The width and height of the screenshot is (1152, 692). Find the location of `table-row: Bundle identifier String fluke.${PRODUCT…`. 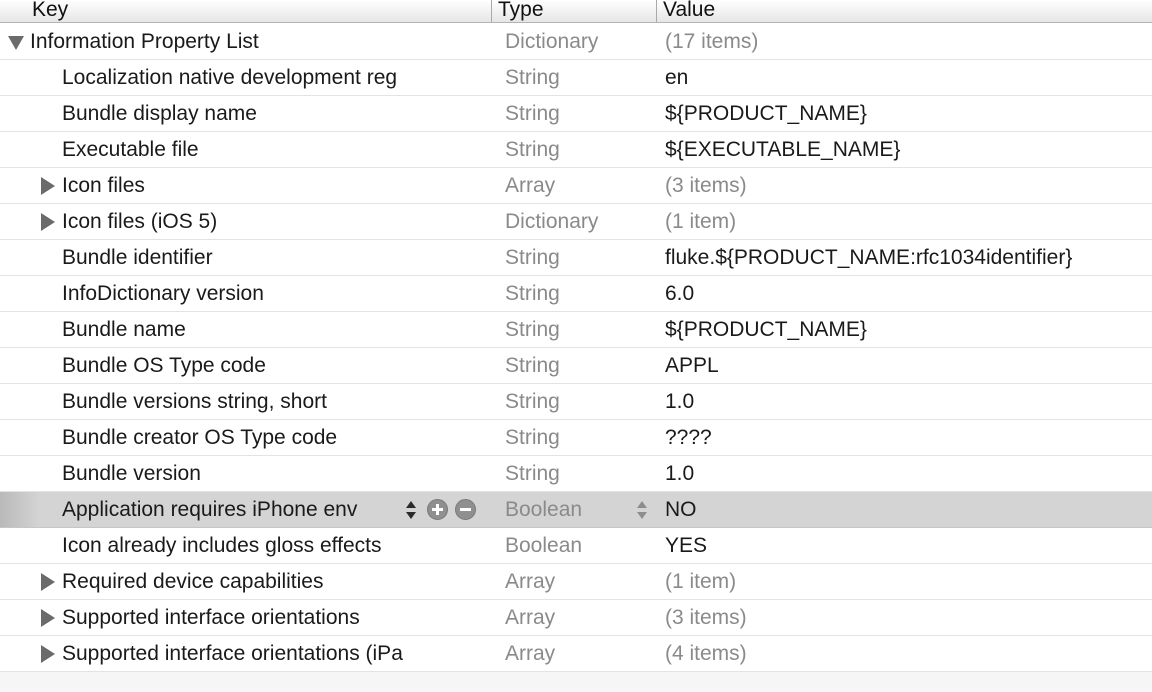

table-row: Bundle identifier String fluke.${PRODUCT… is located at coordinates (576, 258).